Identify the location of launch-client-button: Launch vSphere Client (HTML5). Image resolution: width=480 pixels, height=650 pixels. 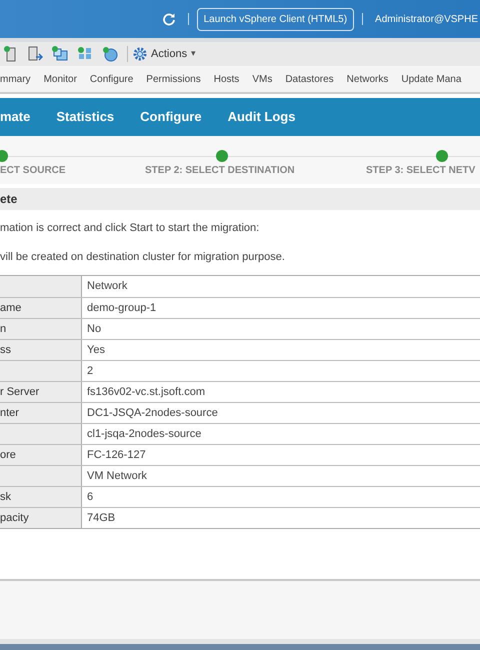
(275, 19).